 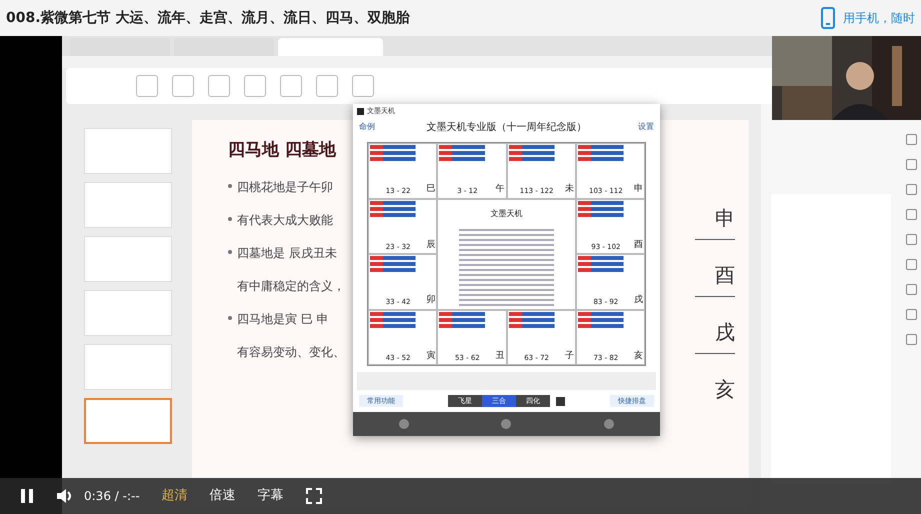 I want to click on slide-title: 四马地 四墓地, so click(x=283, y=150).